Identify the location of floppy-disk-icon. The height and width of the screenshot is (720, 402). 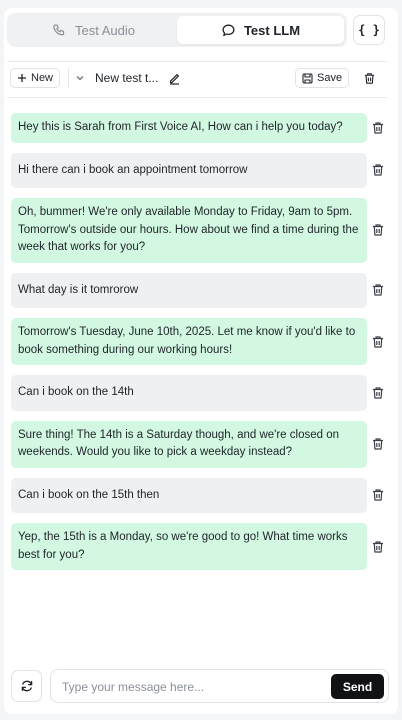
(307, 78).